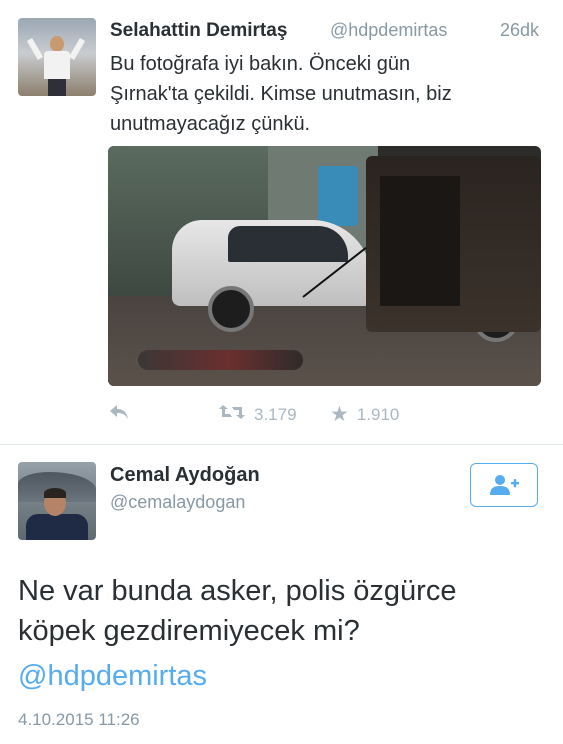  I want to click on add-user-icon, so click(504, 485).